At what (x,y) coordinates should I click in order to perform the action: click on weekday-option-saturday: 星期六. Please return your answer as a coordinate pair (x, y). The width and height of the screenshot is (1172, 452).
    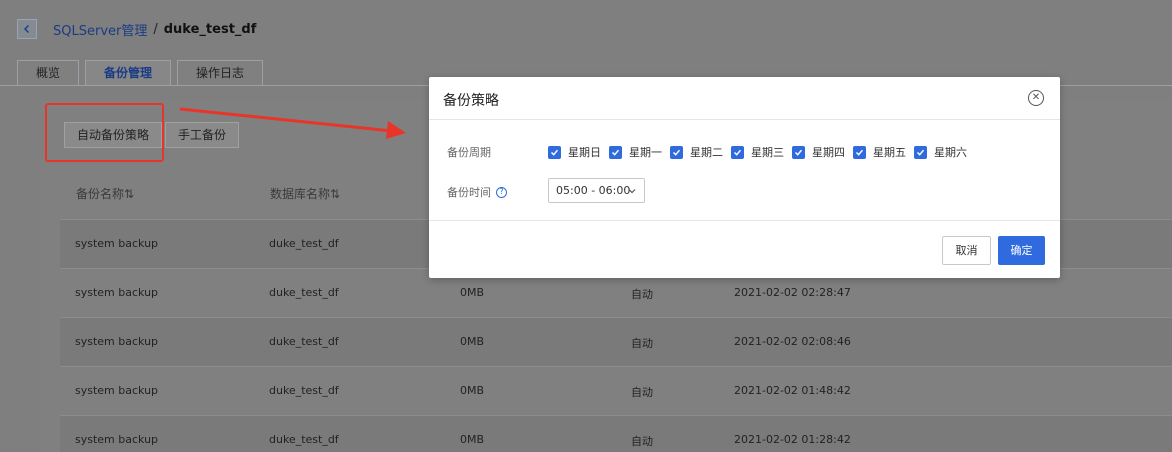
    Looking at the image, I should click on (940, 152).